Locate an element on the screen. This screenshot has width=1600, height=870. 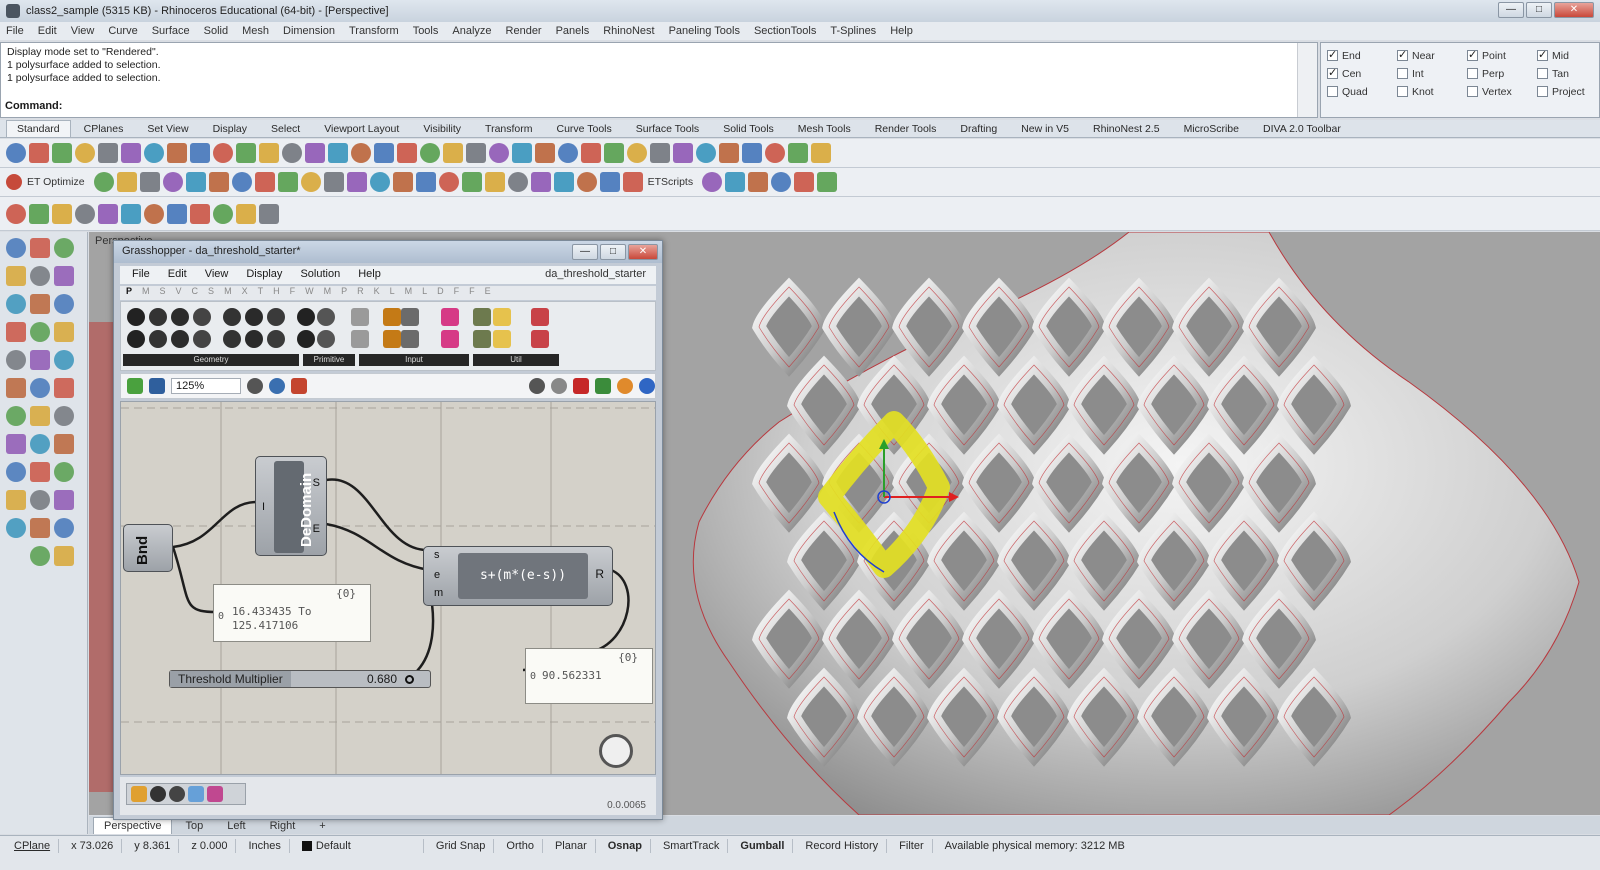
status-filter: Filter is located at coordinates (912, 846).